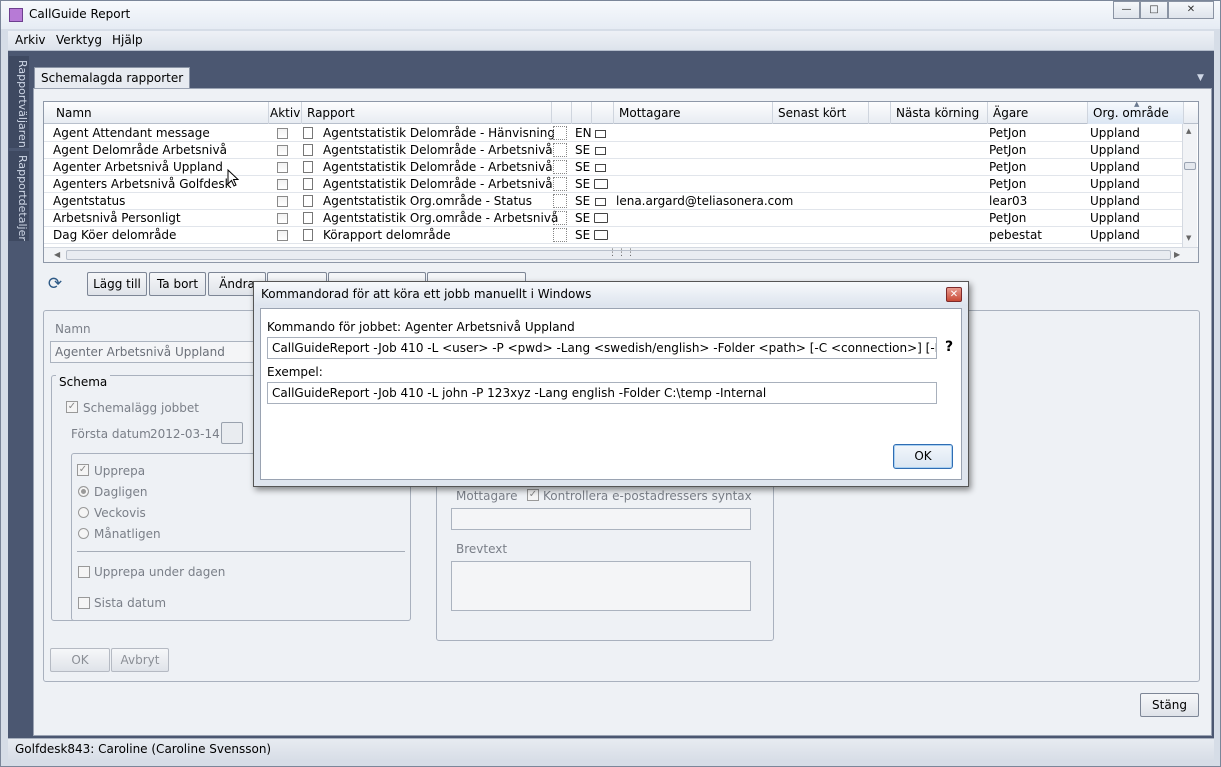 Image resolution: width=1221 pixels, height=767 pixels. What do you see at coordinates (533, 495) in the screenshot?
I see `check-syntax-checkbox: ✓` at bounding box center [533, 495].